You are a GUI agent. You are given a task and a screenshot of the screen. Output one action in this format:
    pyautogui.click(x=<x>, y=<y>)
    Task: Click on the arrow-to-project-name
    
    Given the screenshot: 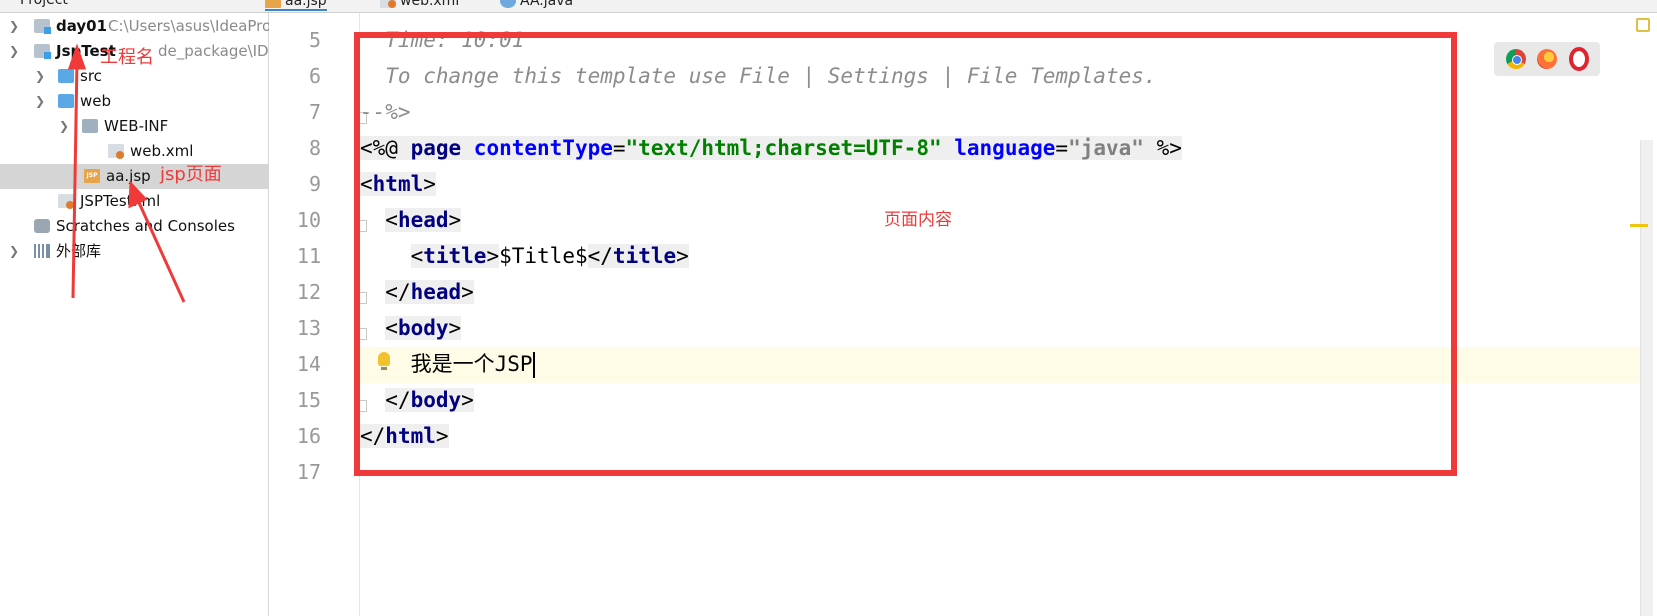 What is the action you would take?
    pyautogui.click(x=75, y=179)
    